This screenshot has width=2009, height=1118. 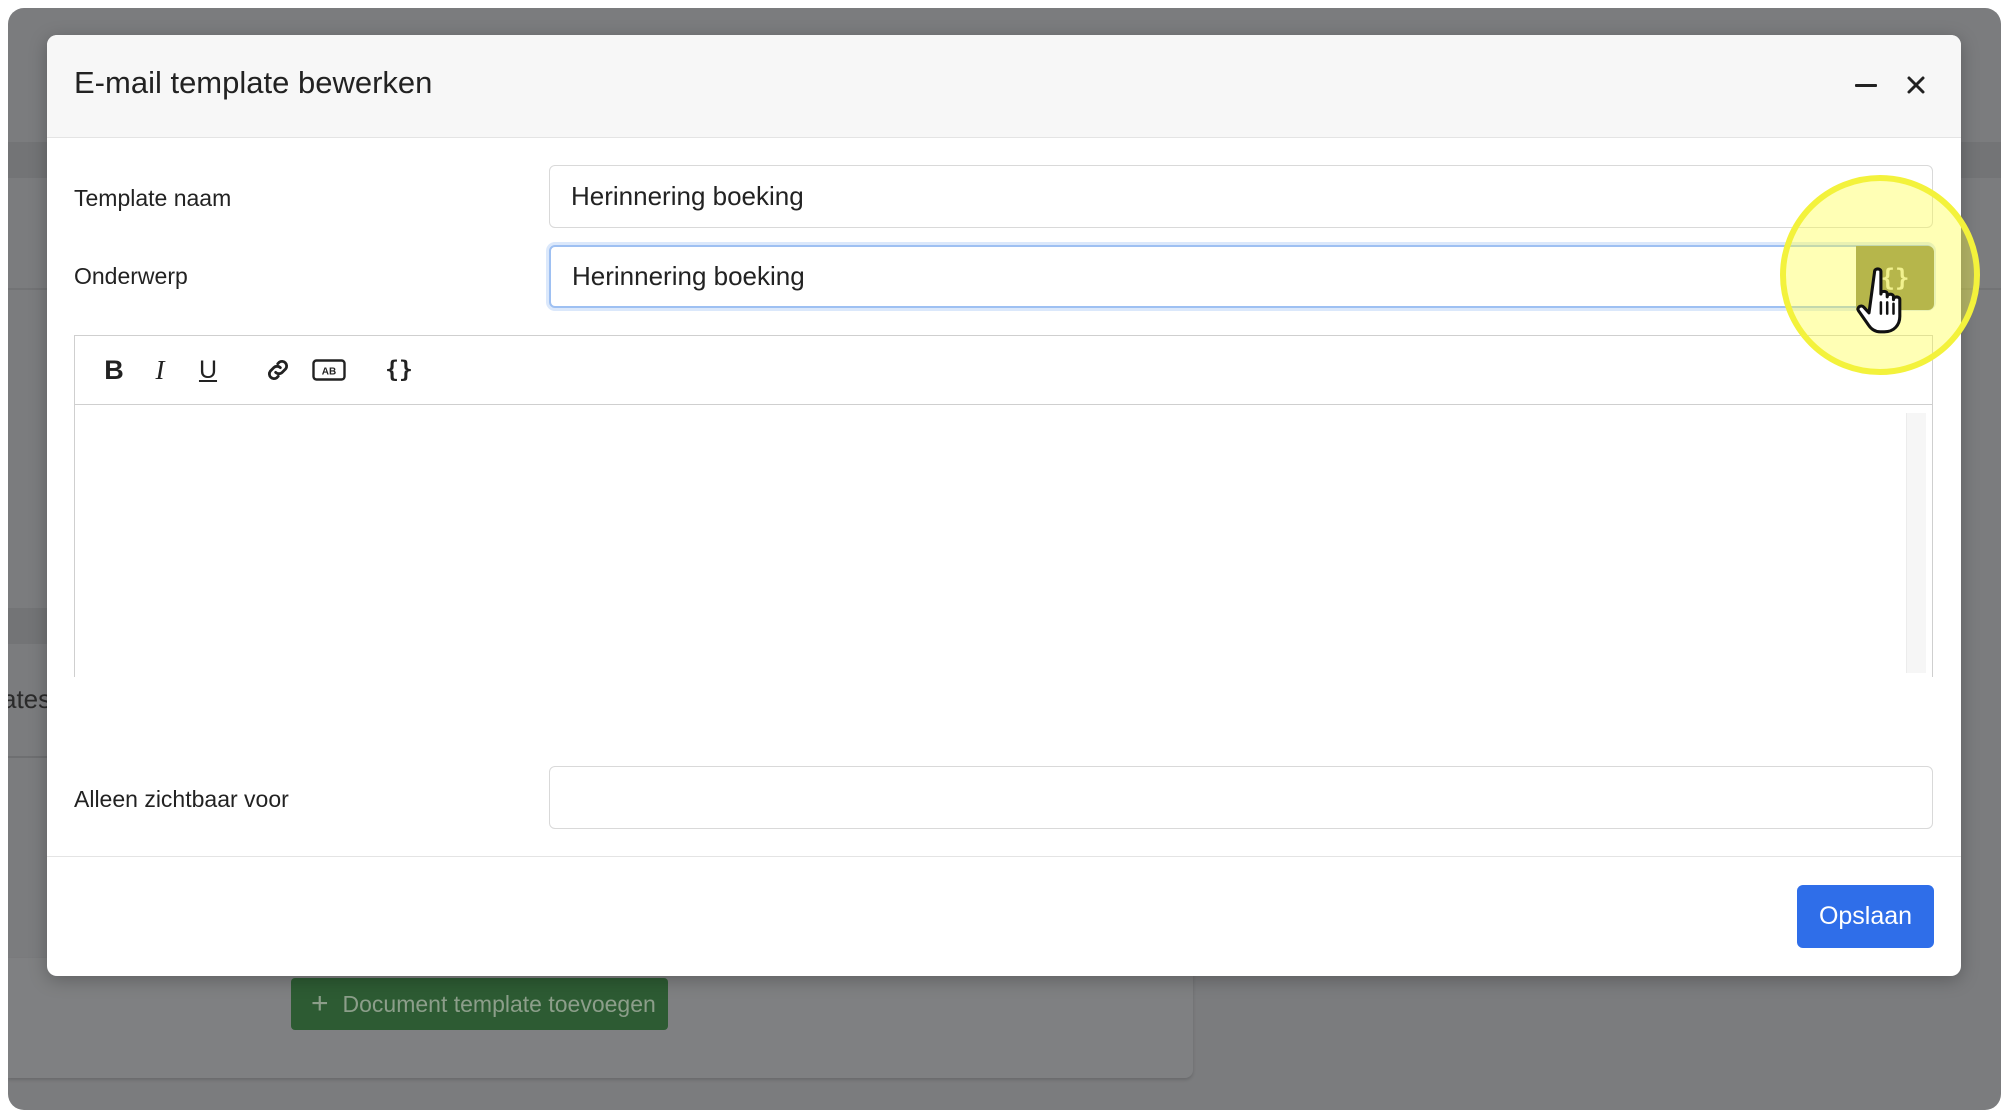 I want to click on minus-icon, so click(x=1866, y=85).